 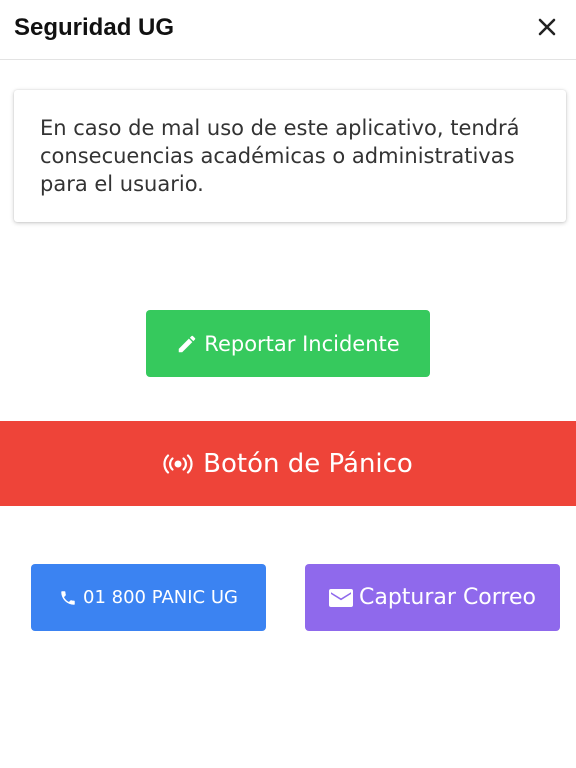 What do you see at coordinates (288, 30) in the screenshot?
I see `app-header: Seguridad UG` at bounding box center [288, 30].